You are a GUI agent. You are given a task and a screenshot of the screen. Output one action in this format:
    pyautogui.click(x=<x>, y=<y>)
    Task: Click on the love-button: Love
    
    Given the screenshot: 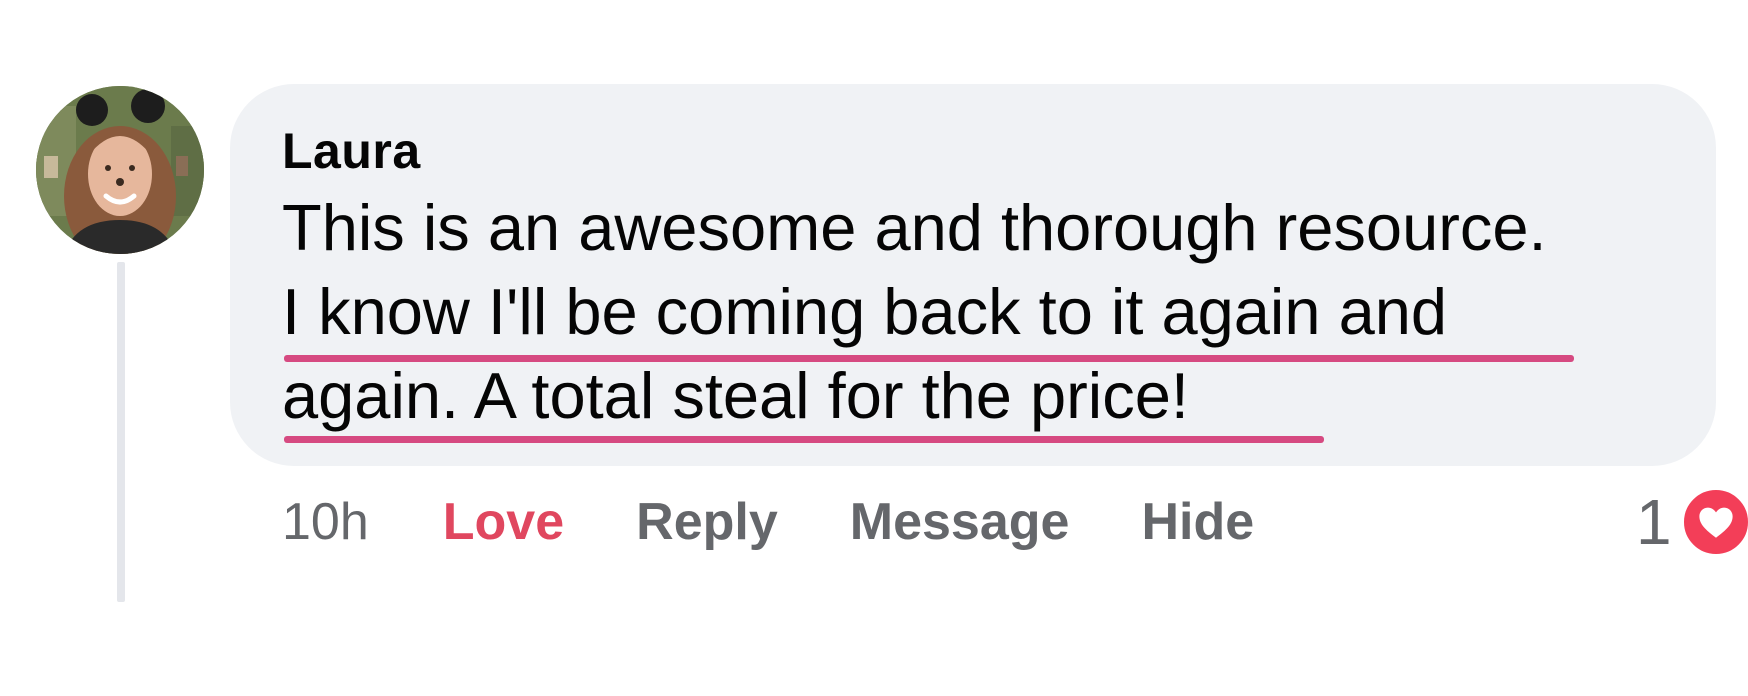 What is the action you would take?
    pyautogui.click(x=503, y=522)
    